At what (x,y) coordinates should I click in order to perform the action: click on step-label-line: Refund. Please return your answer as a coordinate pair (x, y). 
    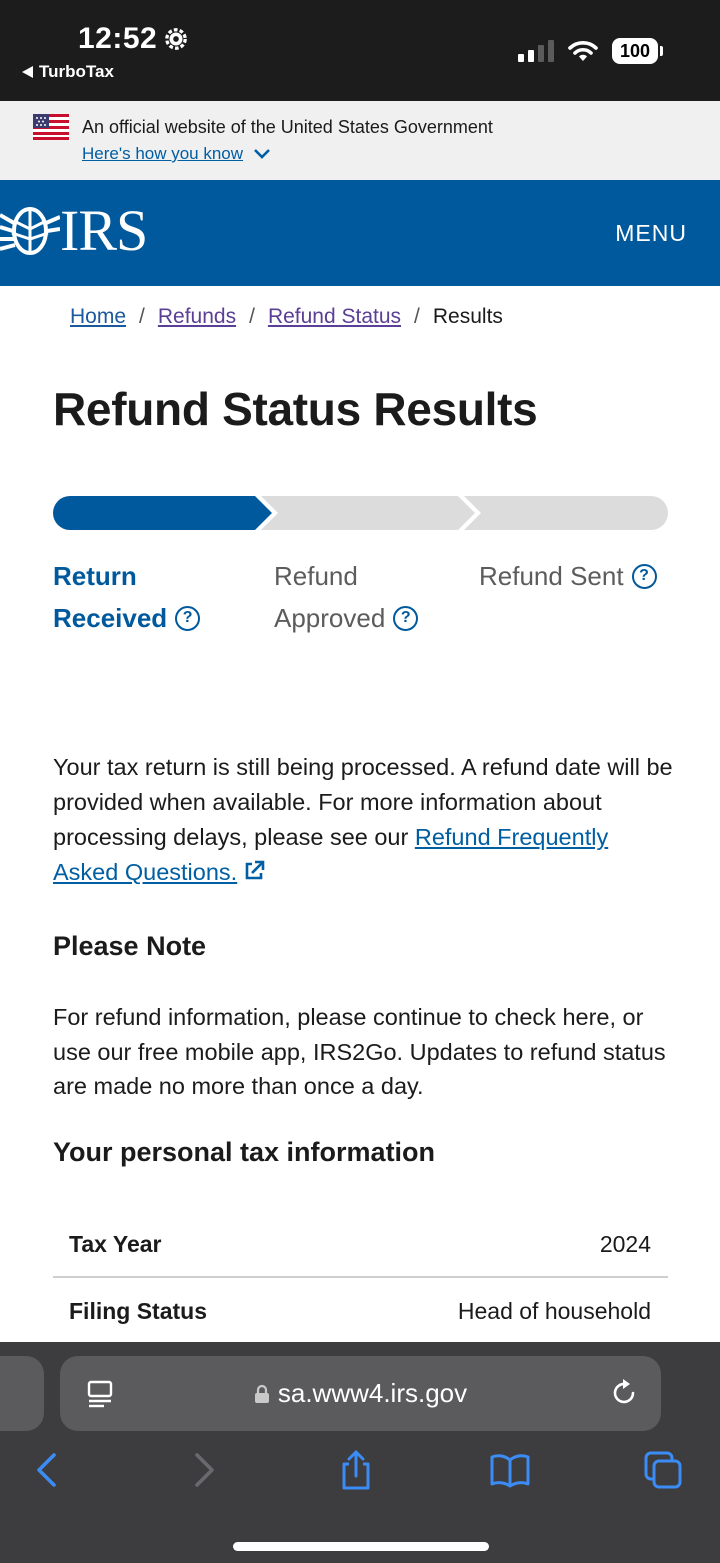
    Looking at the image, I should click on (316, 576).